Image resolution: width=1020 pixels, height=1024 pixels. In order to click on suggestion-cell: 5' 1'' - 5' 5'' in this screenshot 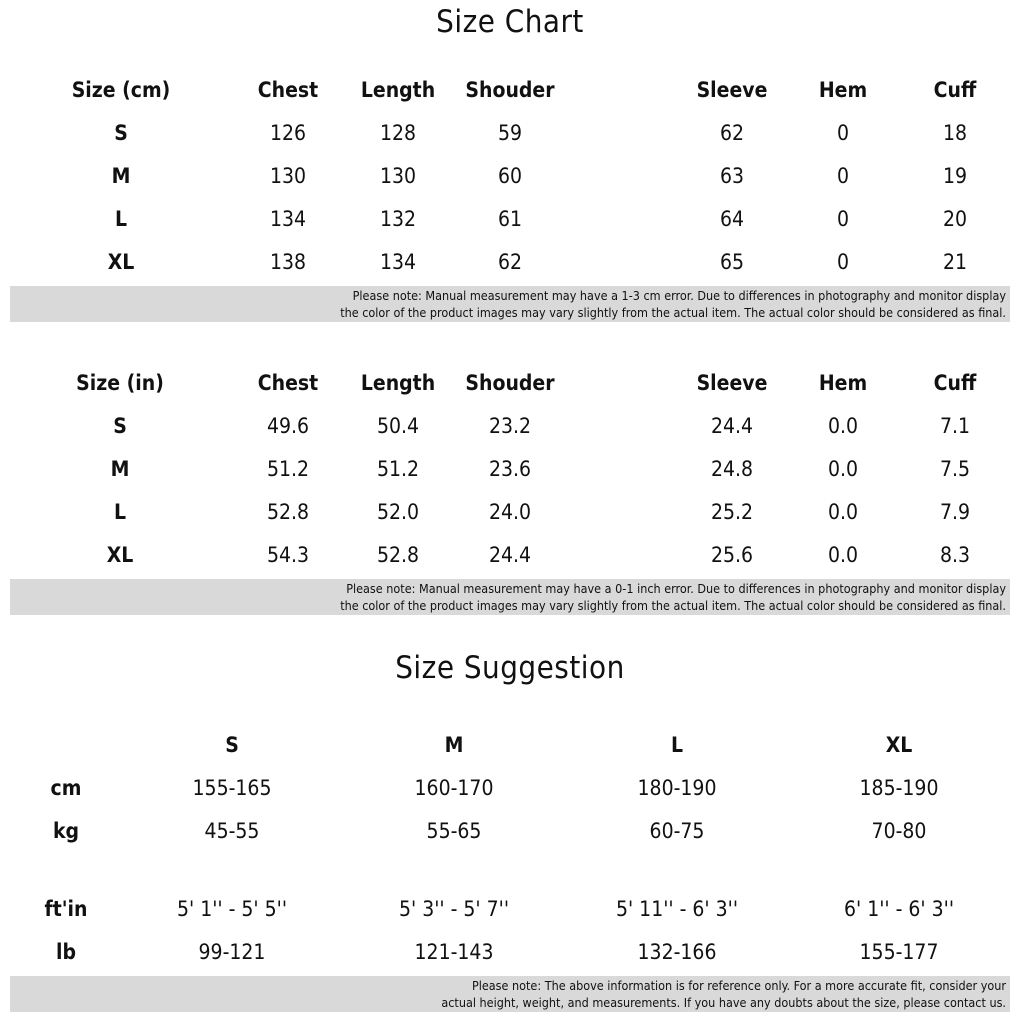, I will do `click(232, 909)`.